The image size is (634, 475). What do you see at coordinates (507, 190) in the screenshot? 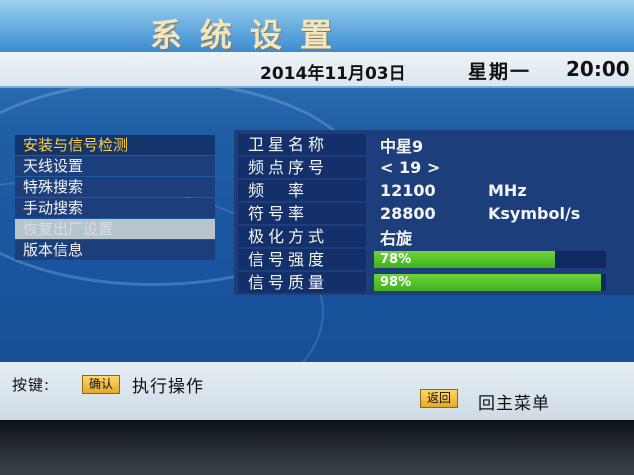
I see `freq-unit: MHz` at bounding box center [507, 190].